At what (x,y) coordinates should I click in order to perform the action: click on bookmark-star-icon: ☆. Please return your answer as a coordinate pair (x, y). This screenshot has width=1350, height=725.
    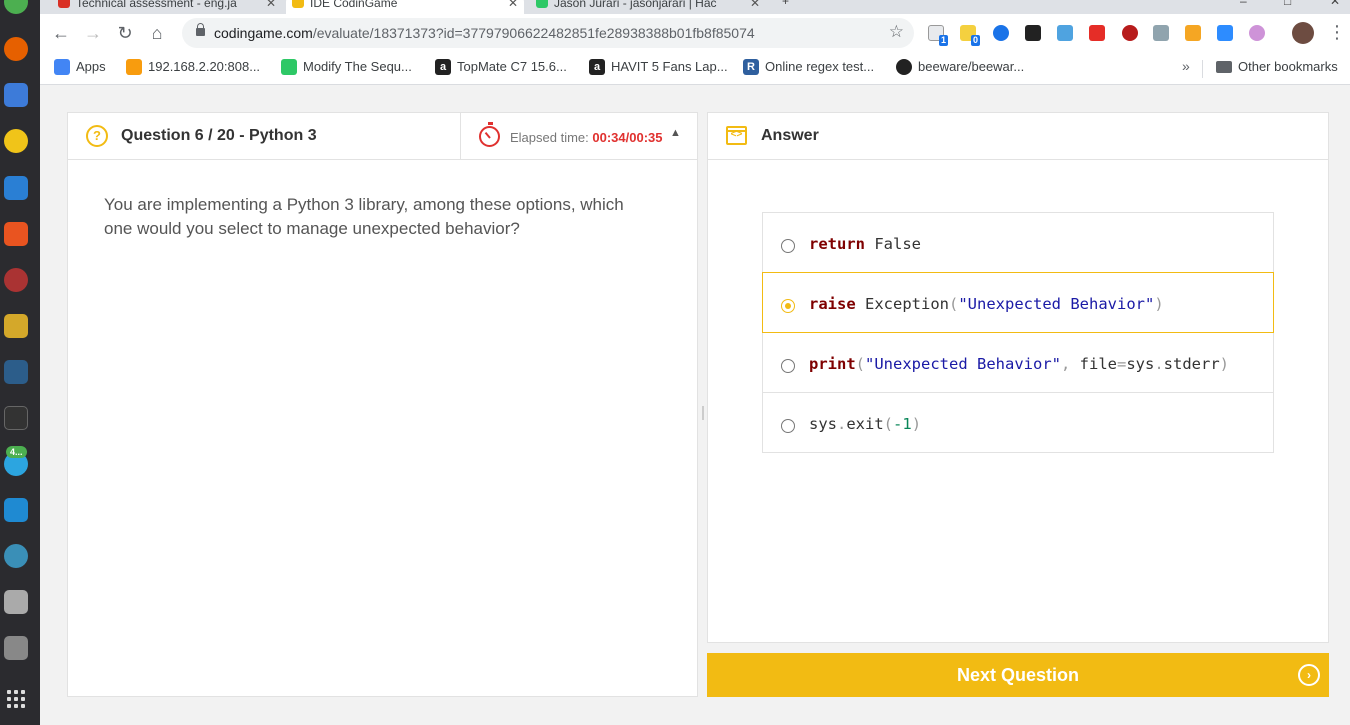
    Looking at the image, I should click on (896, 32).